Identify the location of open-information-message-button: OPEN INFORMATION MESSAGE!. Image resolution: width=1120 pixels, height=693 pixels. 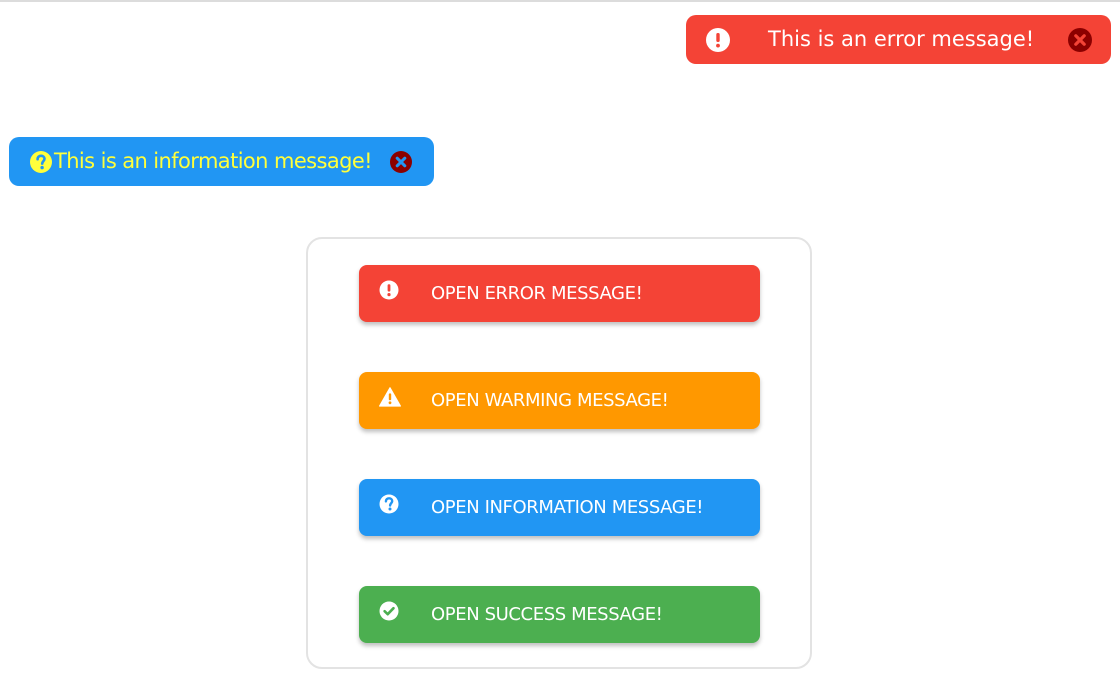
(559, 507).